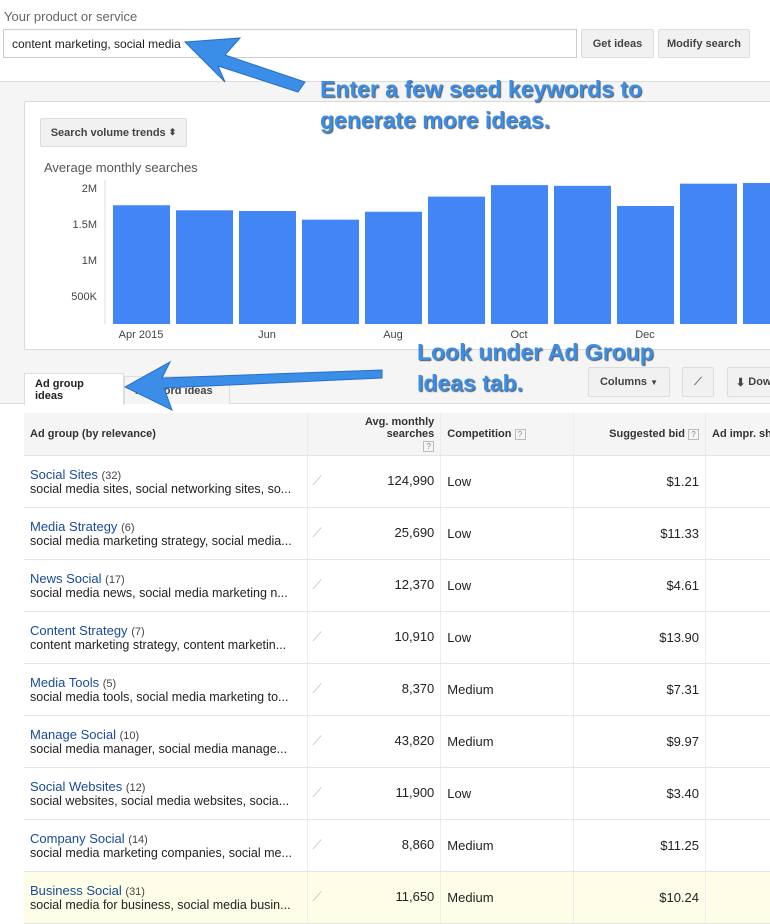 Image resolution: width=770 pixels, height=924 pixels. I want to click on ad-group-link: Media Strategy, so click(73, 526).